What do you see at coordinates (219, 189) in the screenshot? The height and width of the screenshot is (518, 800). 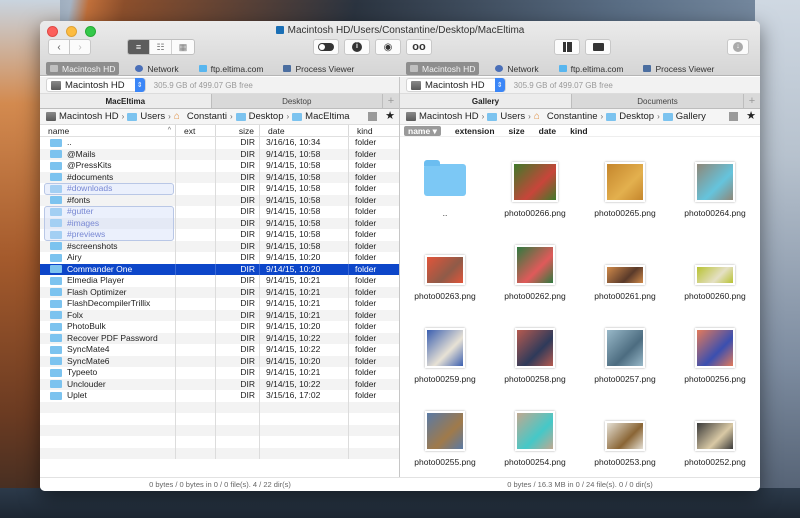 I see `file-row: #downloads DIR 9/14/15, 10:58 folder` at bounding box center [219, 189].